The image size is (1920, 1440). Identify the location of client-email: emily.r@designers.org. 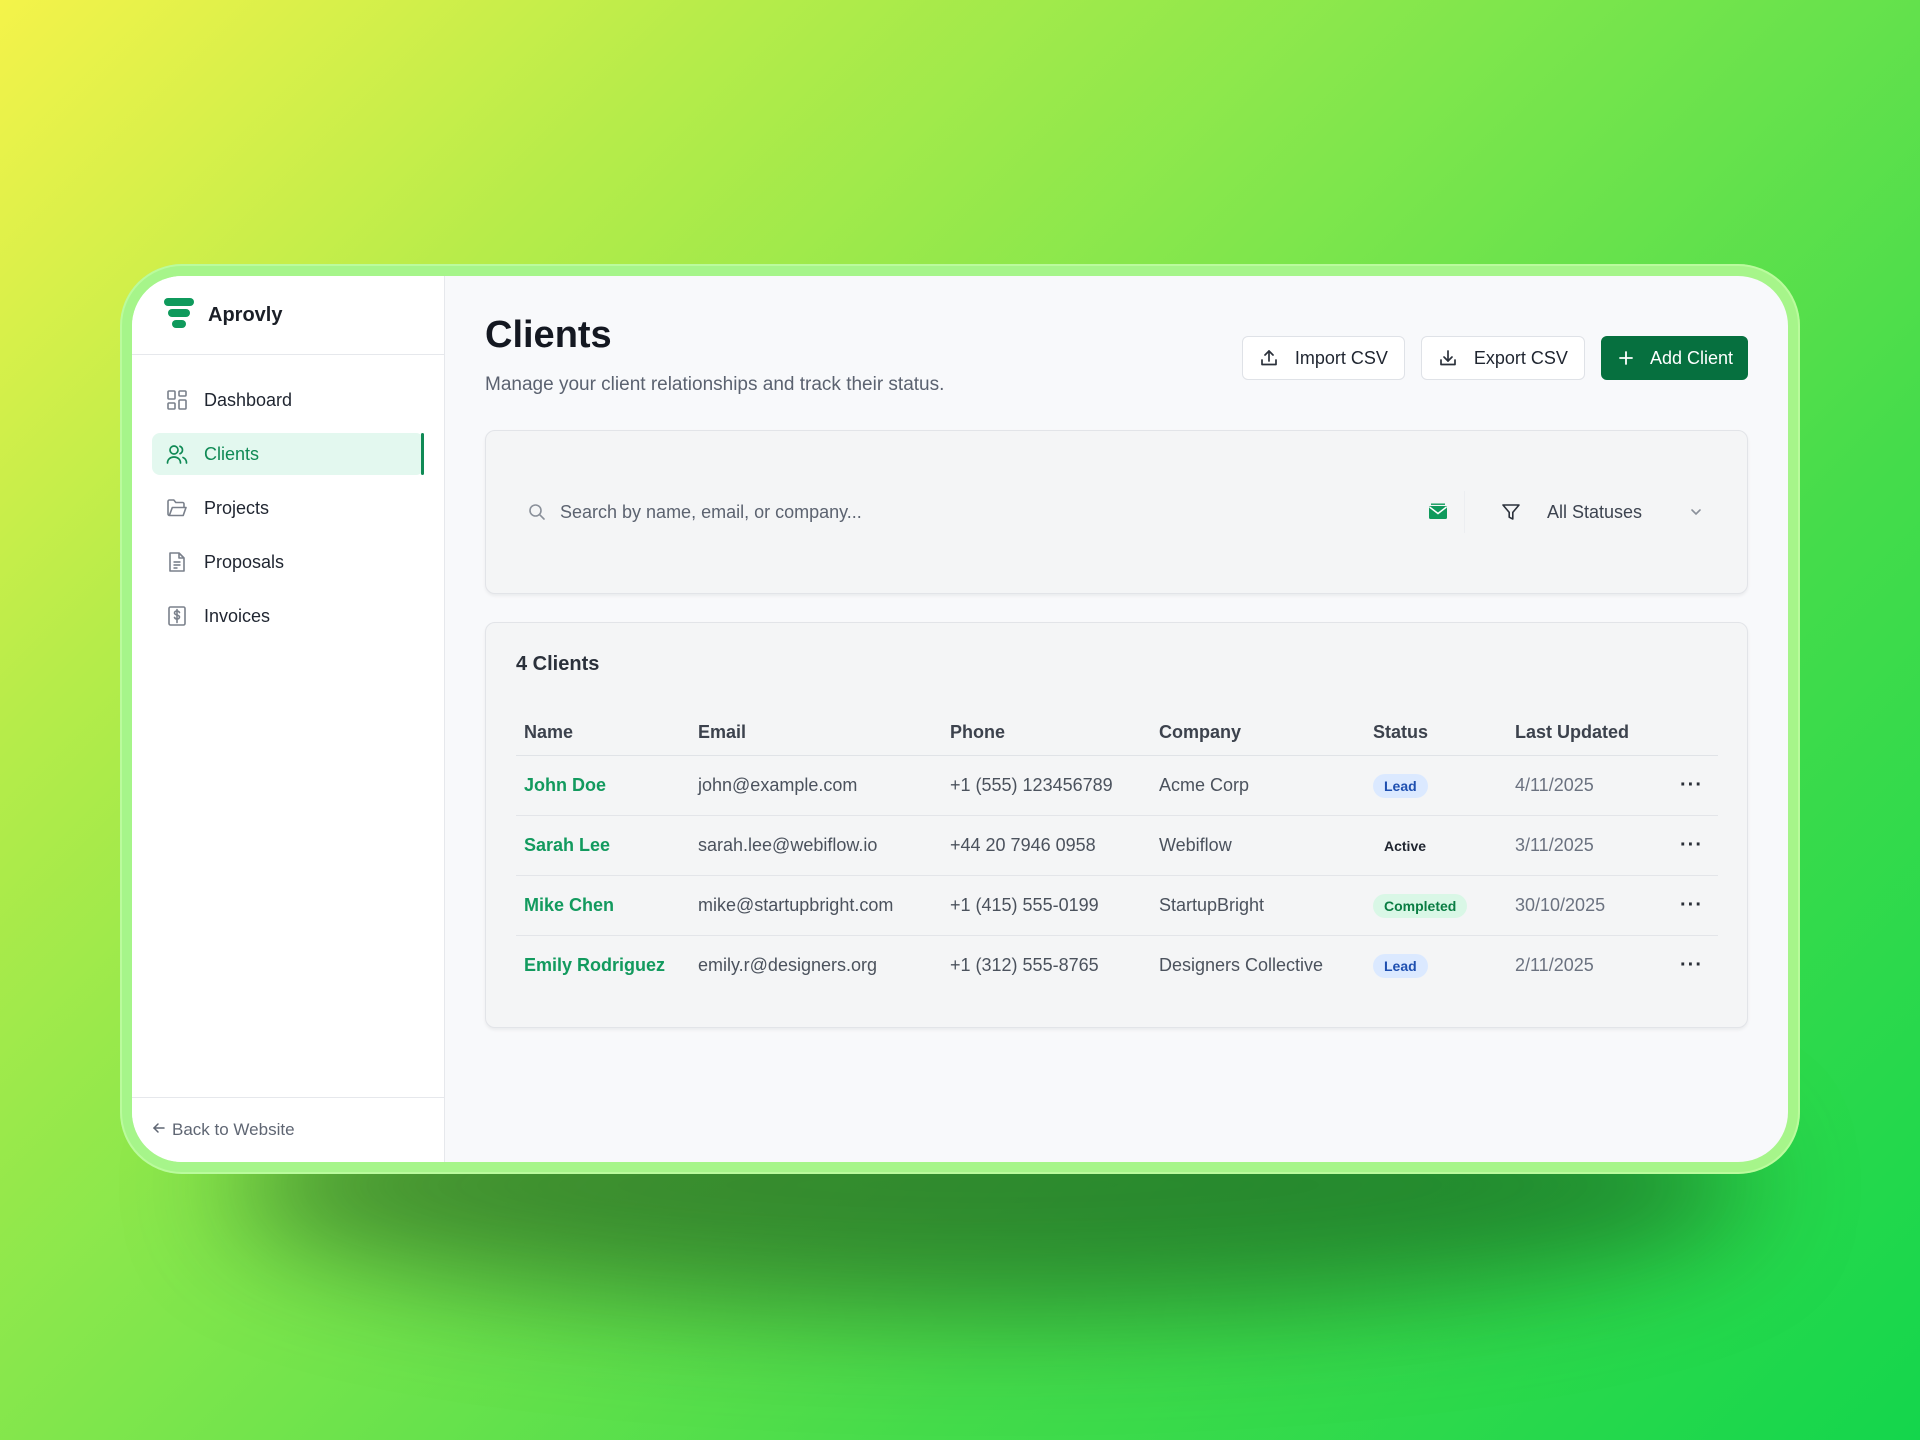
(787, 965).